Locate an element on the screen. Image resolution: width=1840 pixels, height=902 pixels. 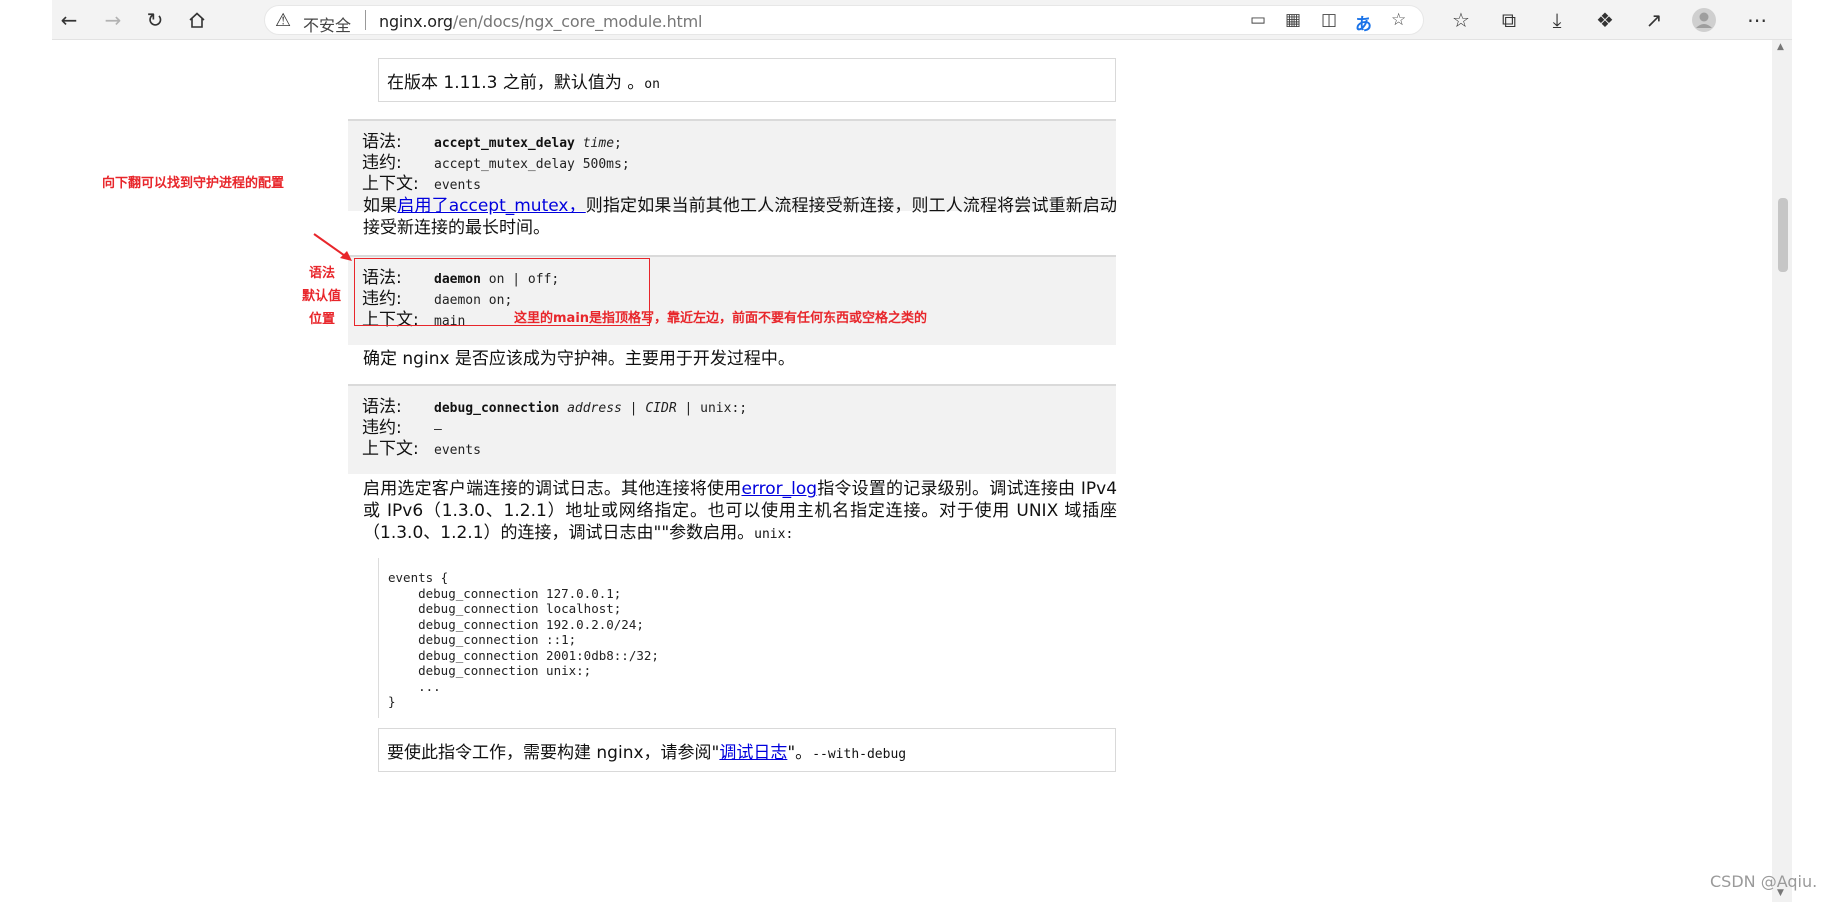
home-button is located at coordinates (197, 20).